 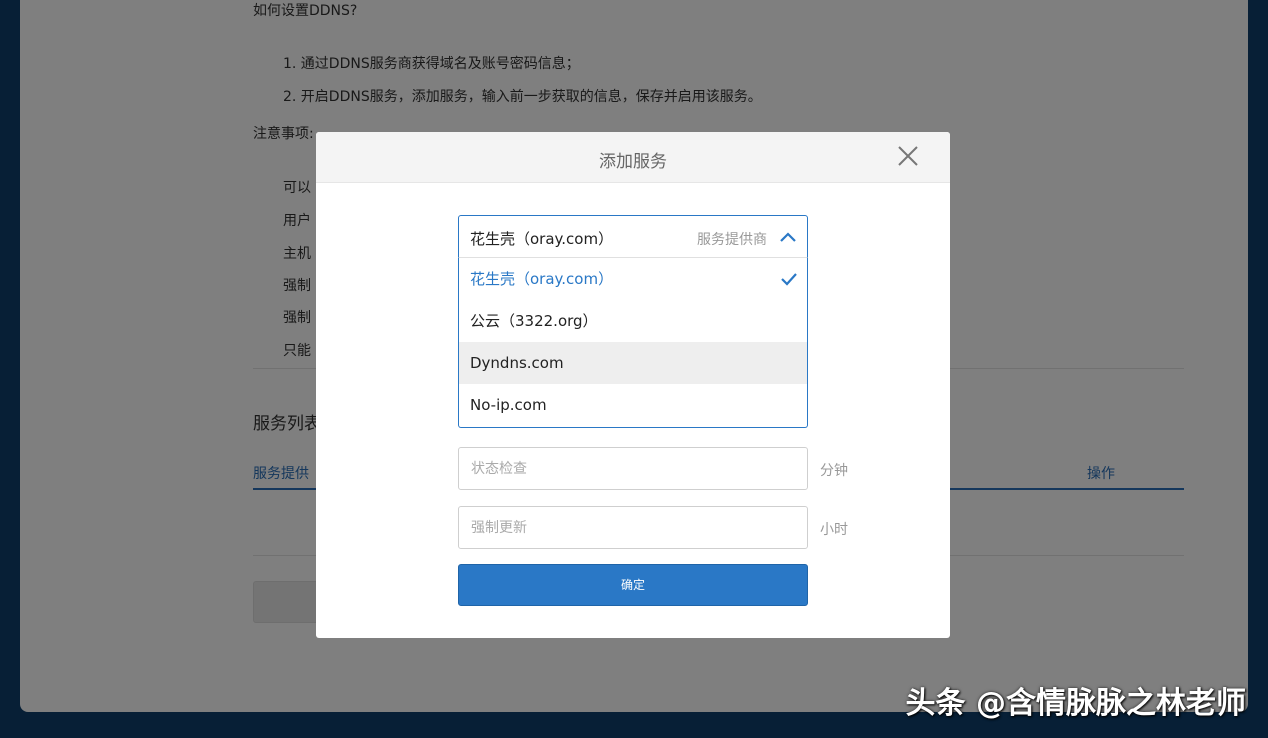 I want to click on dialog-header: 添加服务, so click(x=633, y=157).